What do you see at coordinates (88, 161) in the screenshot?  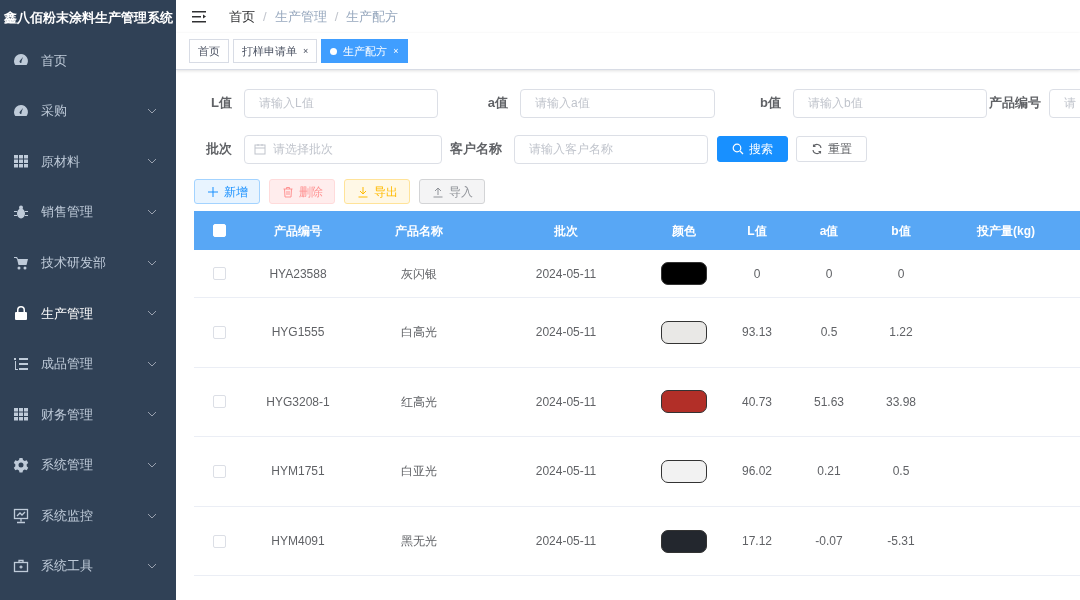 I see `sidebar-item: 原材料` at bounding box center [88, 161].